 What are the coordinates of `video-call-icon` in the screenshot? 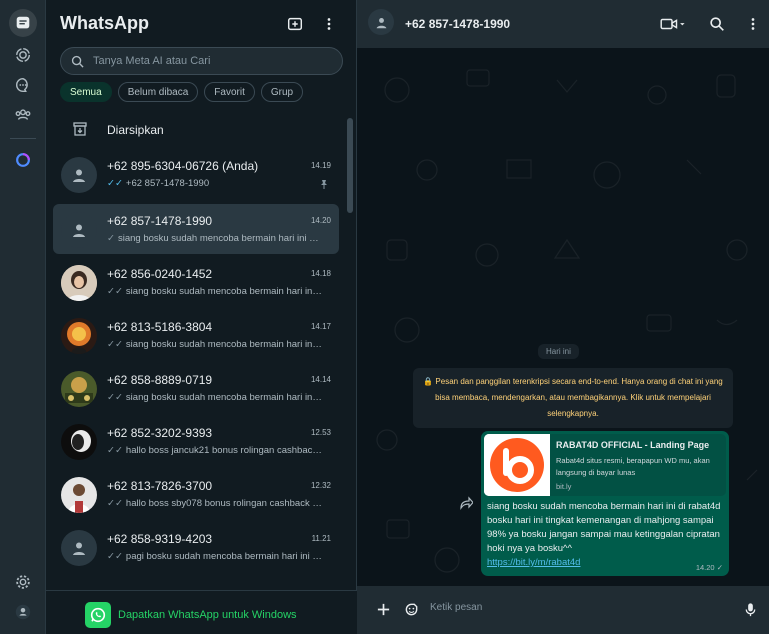 It's located at (672, 24).